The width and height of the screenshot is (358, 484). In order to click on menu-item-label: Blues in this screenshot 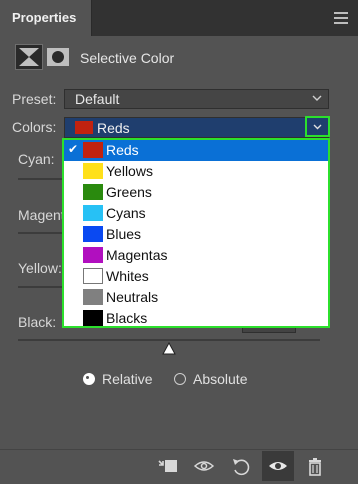, I will do `click(124, 234)`.